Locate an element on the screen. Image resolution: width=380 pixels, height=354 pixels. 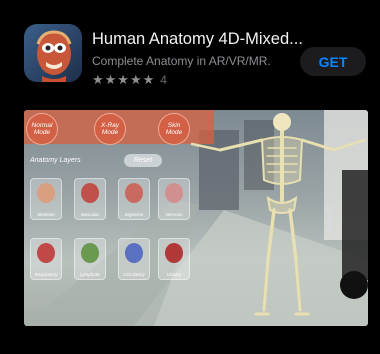
layer-tile-lymphatic: Lymphatic is located at coordinates (90, 259).